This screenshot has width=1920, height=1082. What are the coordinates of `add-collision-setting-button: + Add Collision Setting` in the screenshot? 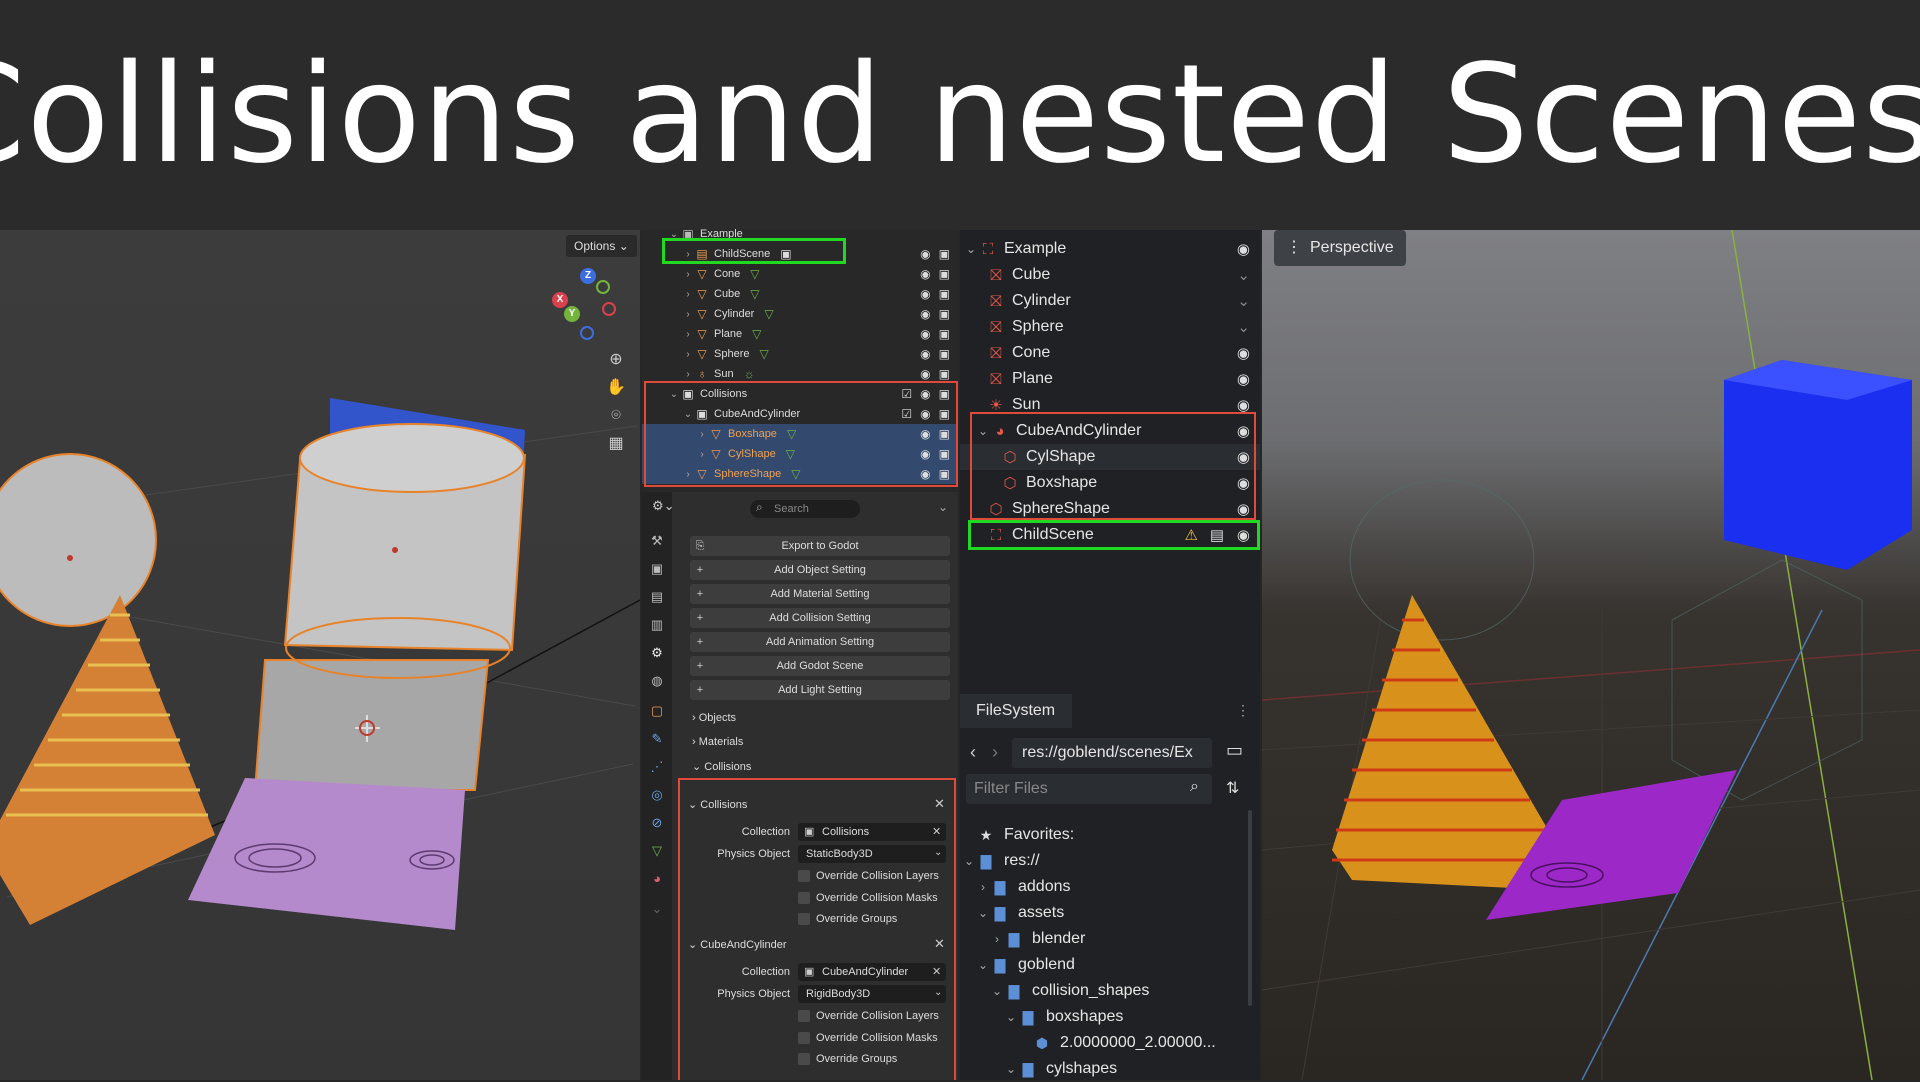 It's located at (820, 618).